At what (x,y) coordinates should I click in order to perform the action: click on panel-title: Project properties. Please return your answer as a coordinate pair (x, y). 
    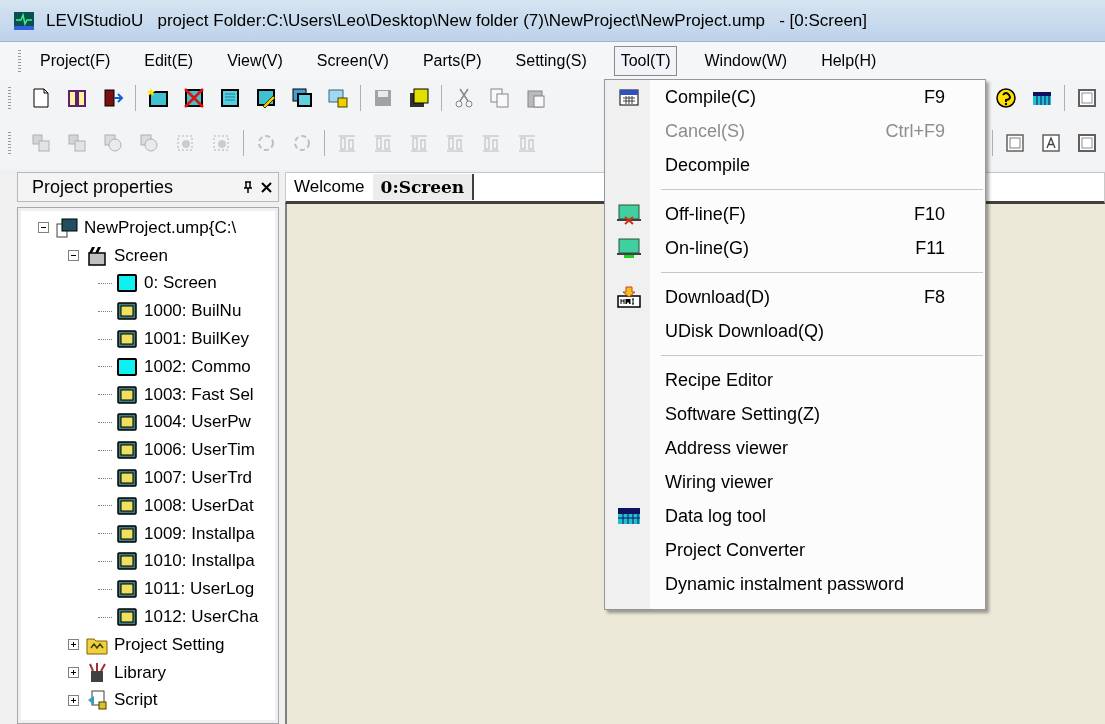
    Looking at the image, I should click on (103, 187).